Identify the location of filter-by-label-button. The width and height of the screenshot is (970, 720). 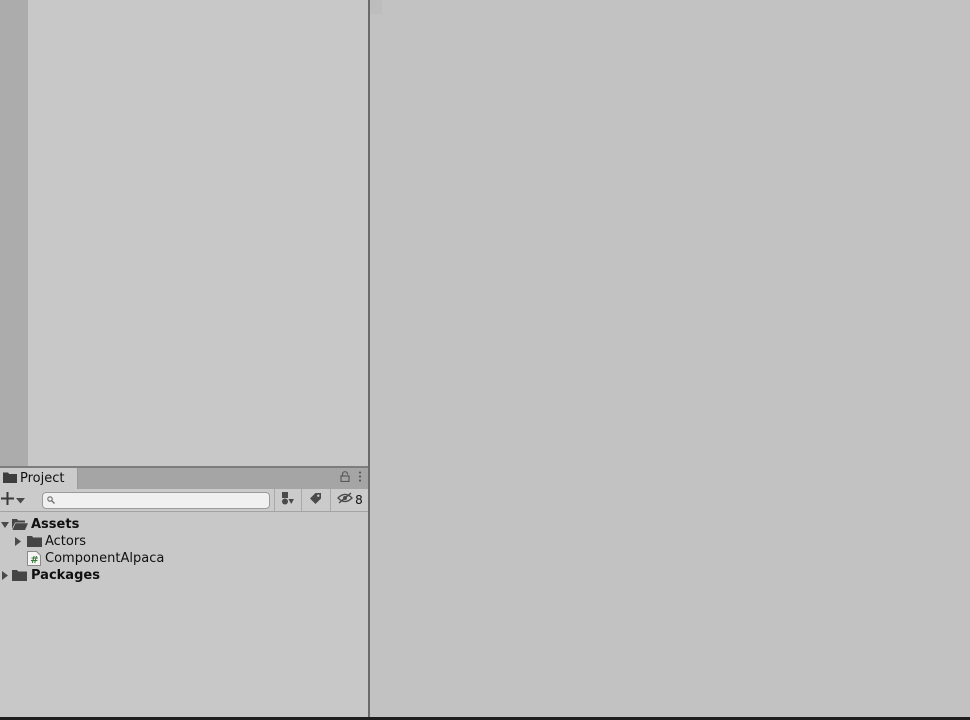
(315, 500).